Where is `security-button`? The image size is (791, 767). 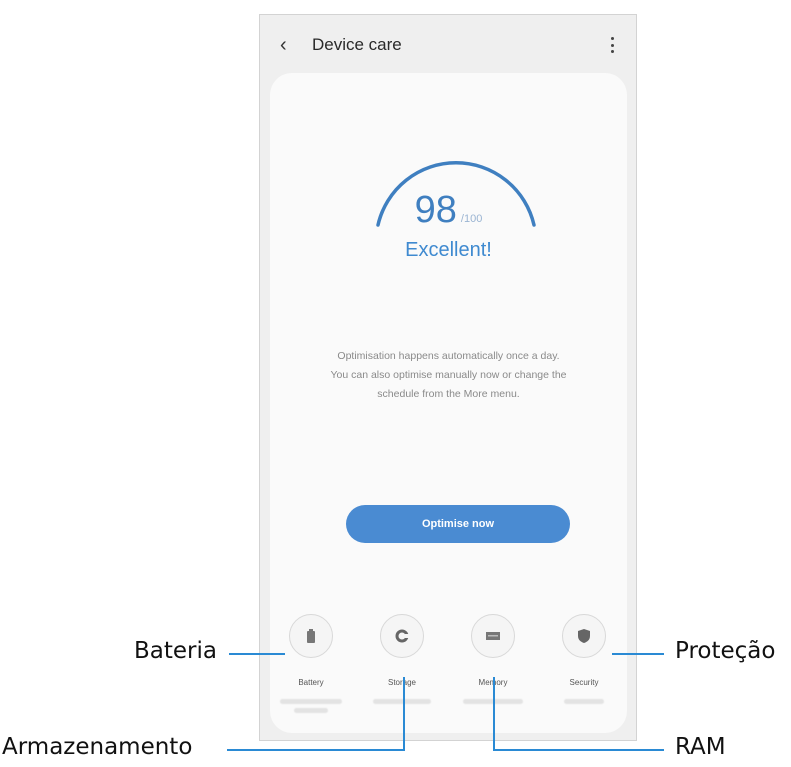
security-button is located at coordinates (584, 636).